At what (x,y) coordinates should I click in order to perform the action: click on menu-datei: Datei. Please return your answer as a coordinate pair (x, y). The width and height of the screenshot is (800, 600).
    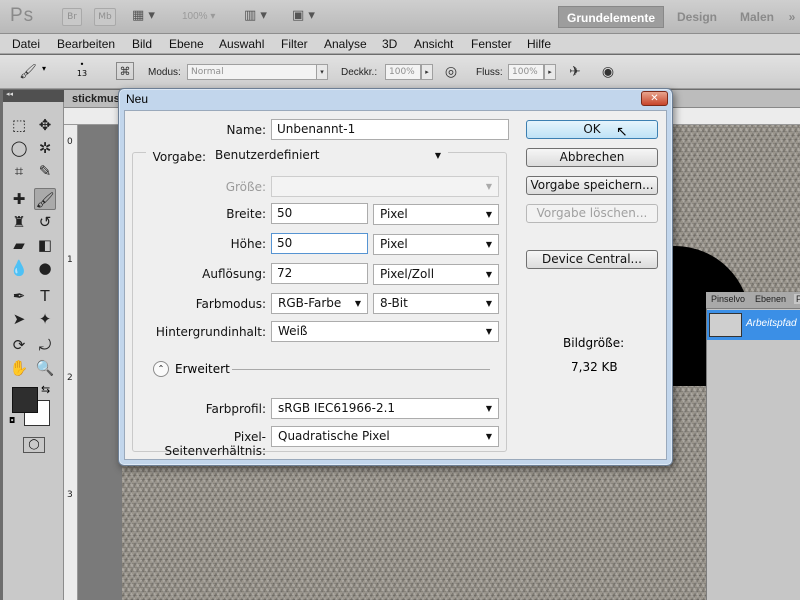
    Looking at the image, I should click on (26, 44).